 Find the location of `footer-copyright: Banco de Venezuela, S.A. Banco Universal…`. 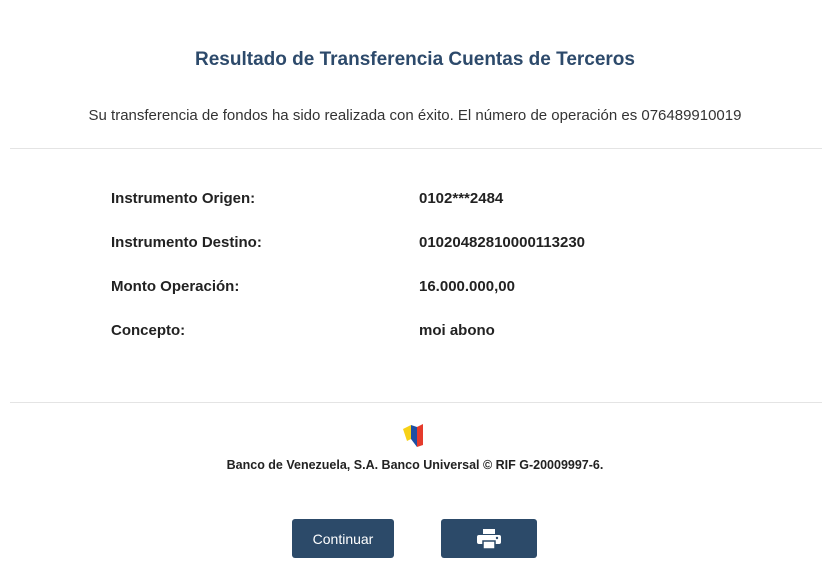

footer-copyright: Banco de Venezuela, S.A. Banco Universal… is located at coordinates (415, 465).